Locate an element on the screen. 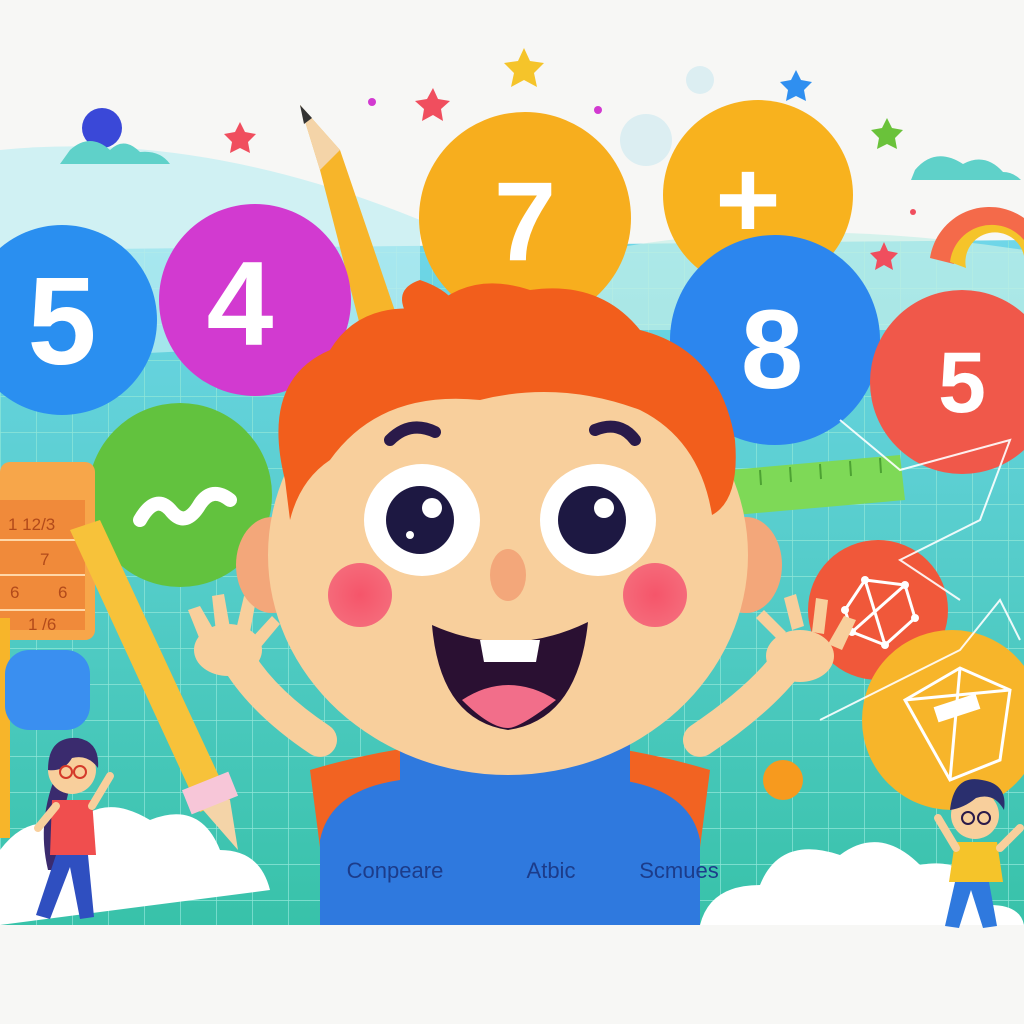 This screenshot has width=1024, height=1024. label-compare: Conpeare is located at coordinates (395, 870).